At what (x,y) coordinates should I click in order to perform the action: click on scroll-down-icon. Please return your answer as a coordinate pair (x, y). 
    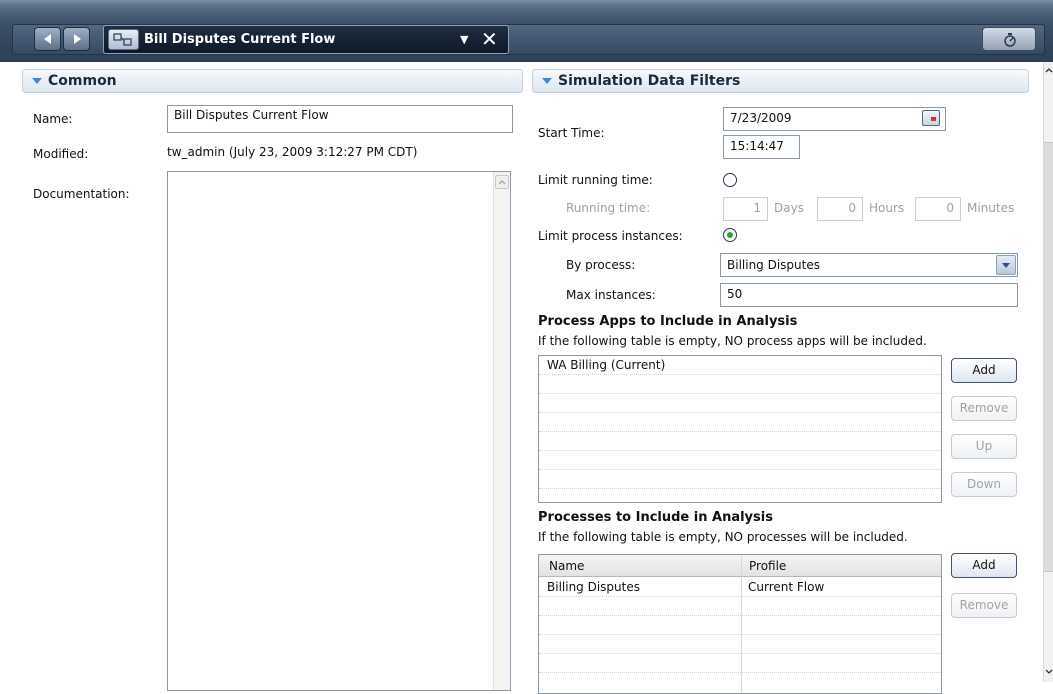
    Looking at the image, I should click on (1049, 672).